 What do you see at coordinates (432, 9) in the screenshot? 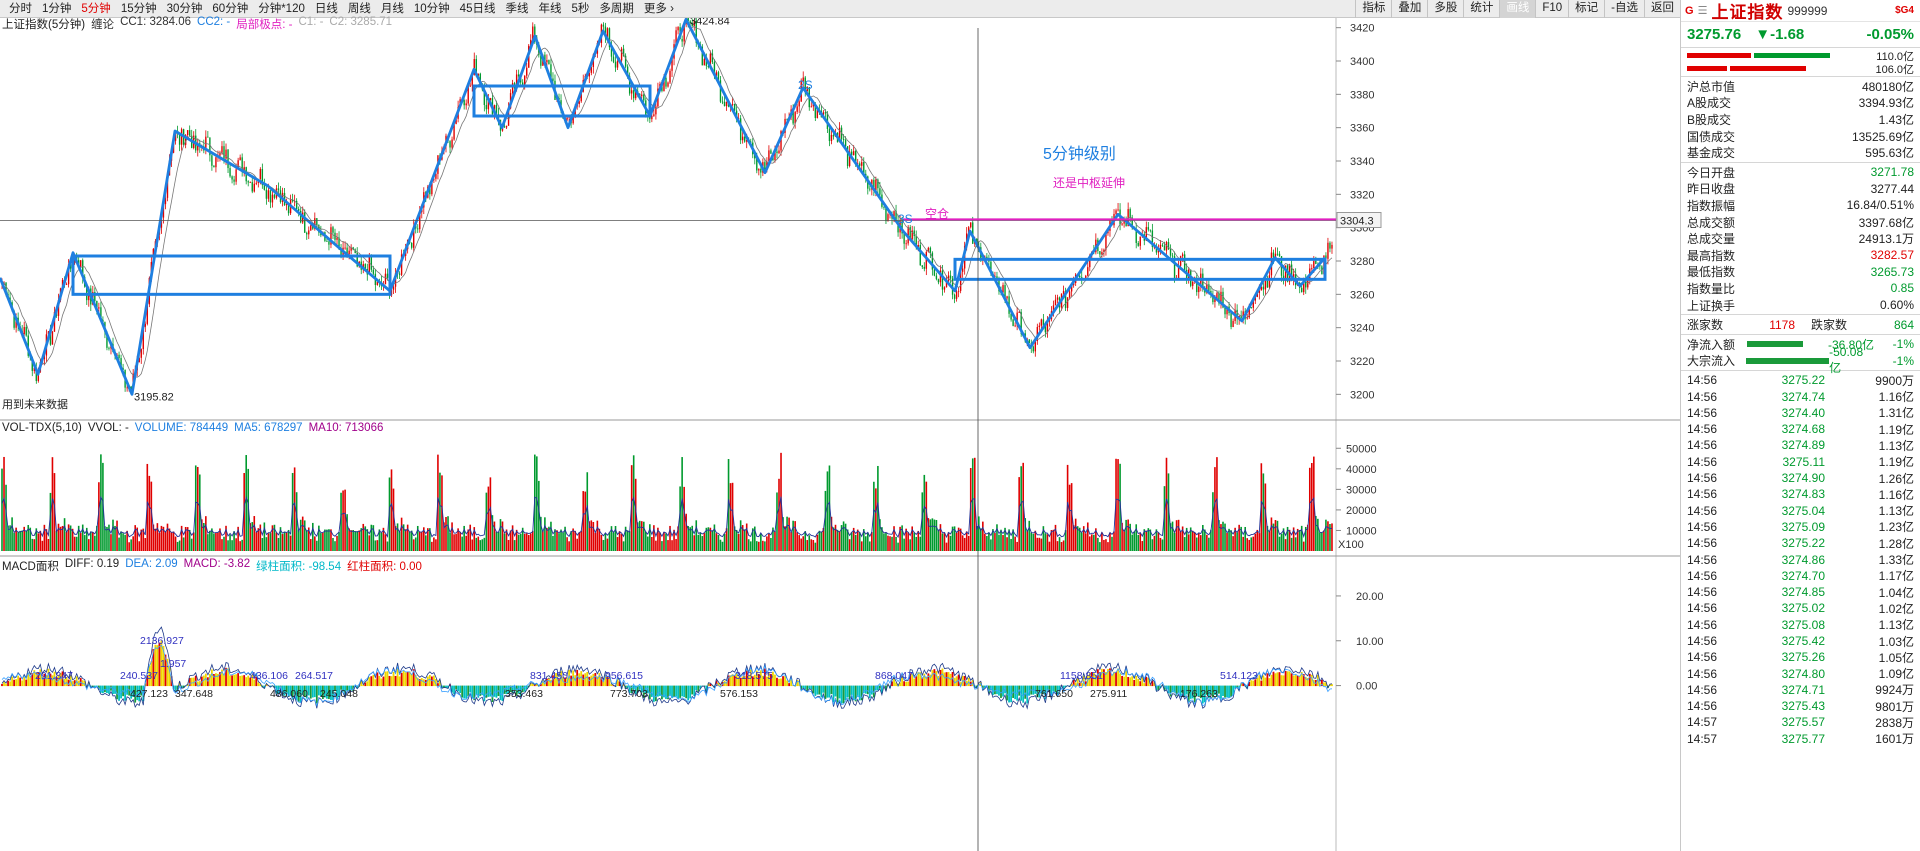
I see `period-tab: 10分钟` at bounding box center [432, 9].